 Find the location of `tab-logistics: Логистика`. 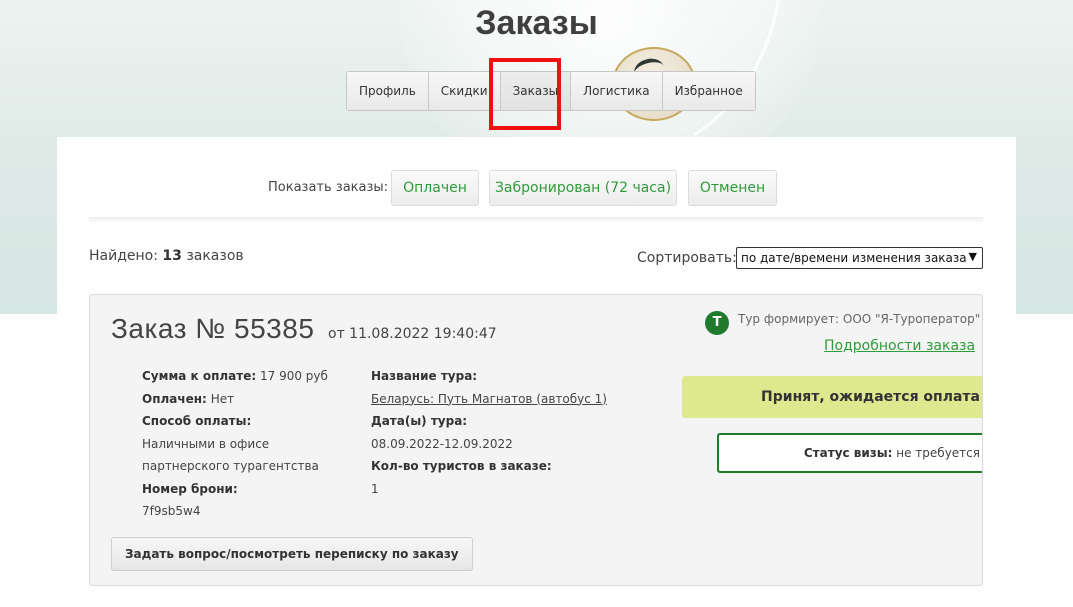

tab-logistics: Логистика is located at coordinates (617, 91).